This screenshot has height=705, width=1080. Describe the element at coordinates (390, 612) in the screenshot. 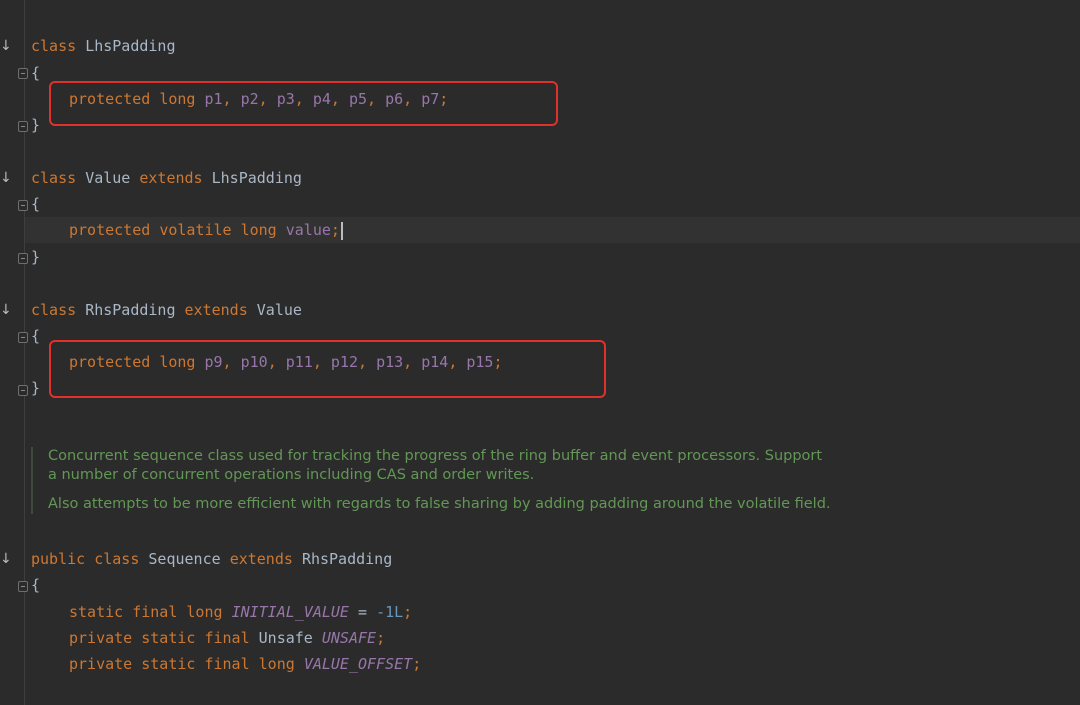

I see `number-literal: -1L` at that location.